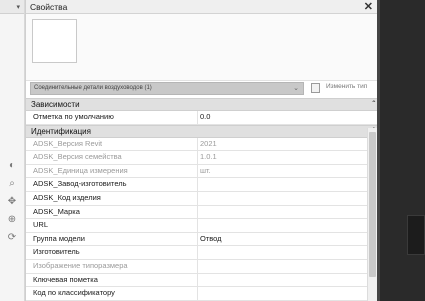 The image size is (425, 301). What do you see at coordinates (372, 204) in the screenshot?
I see `scrollbar-thumb` at bounding box center [372, 204].